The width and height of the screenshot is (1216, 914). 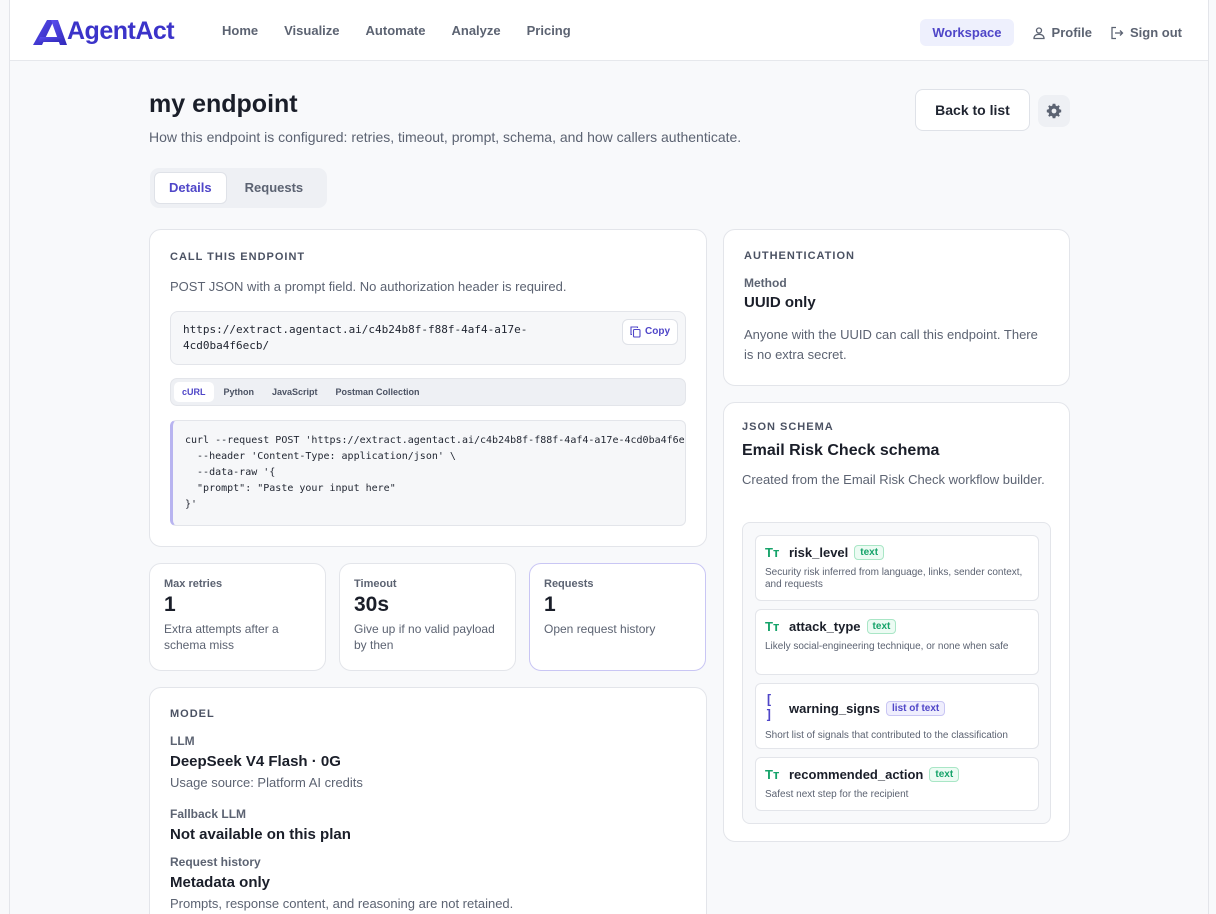 I want to click on list-type-icon: [ ], so click(x=769, y=708).